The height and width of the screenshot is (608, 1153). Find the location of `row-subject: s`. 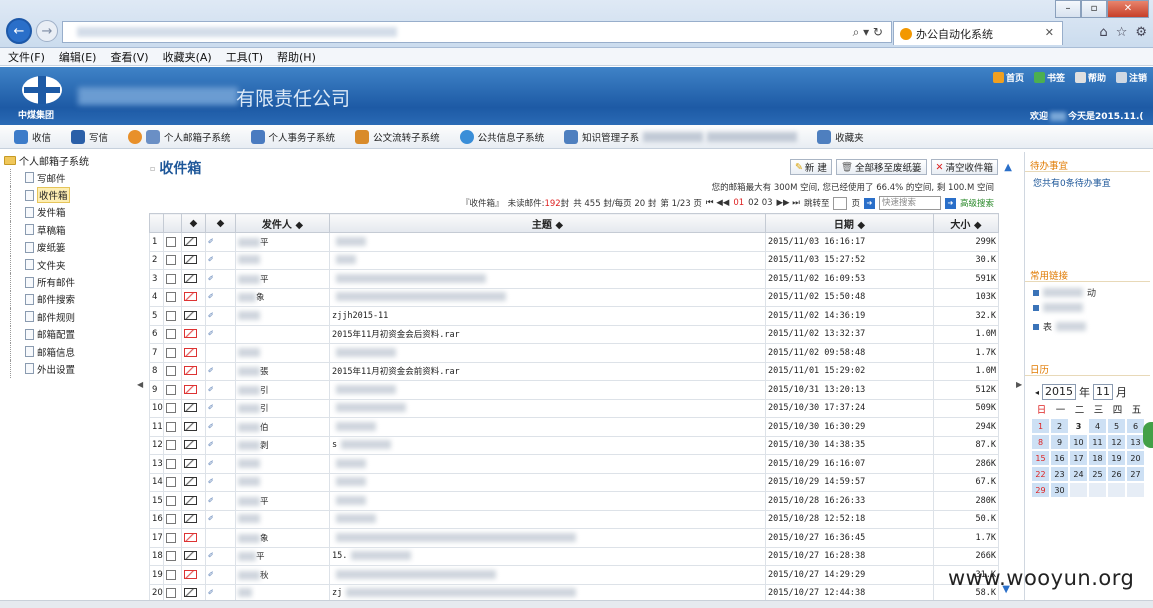

row-subject: s is located at coordinates (547, 445).